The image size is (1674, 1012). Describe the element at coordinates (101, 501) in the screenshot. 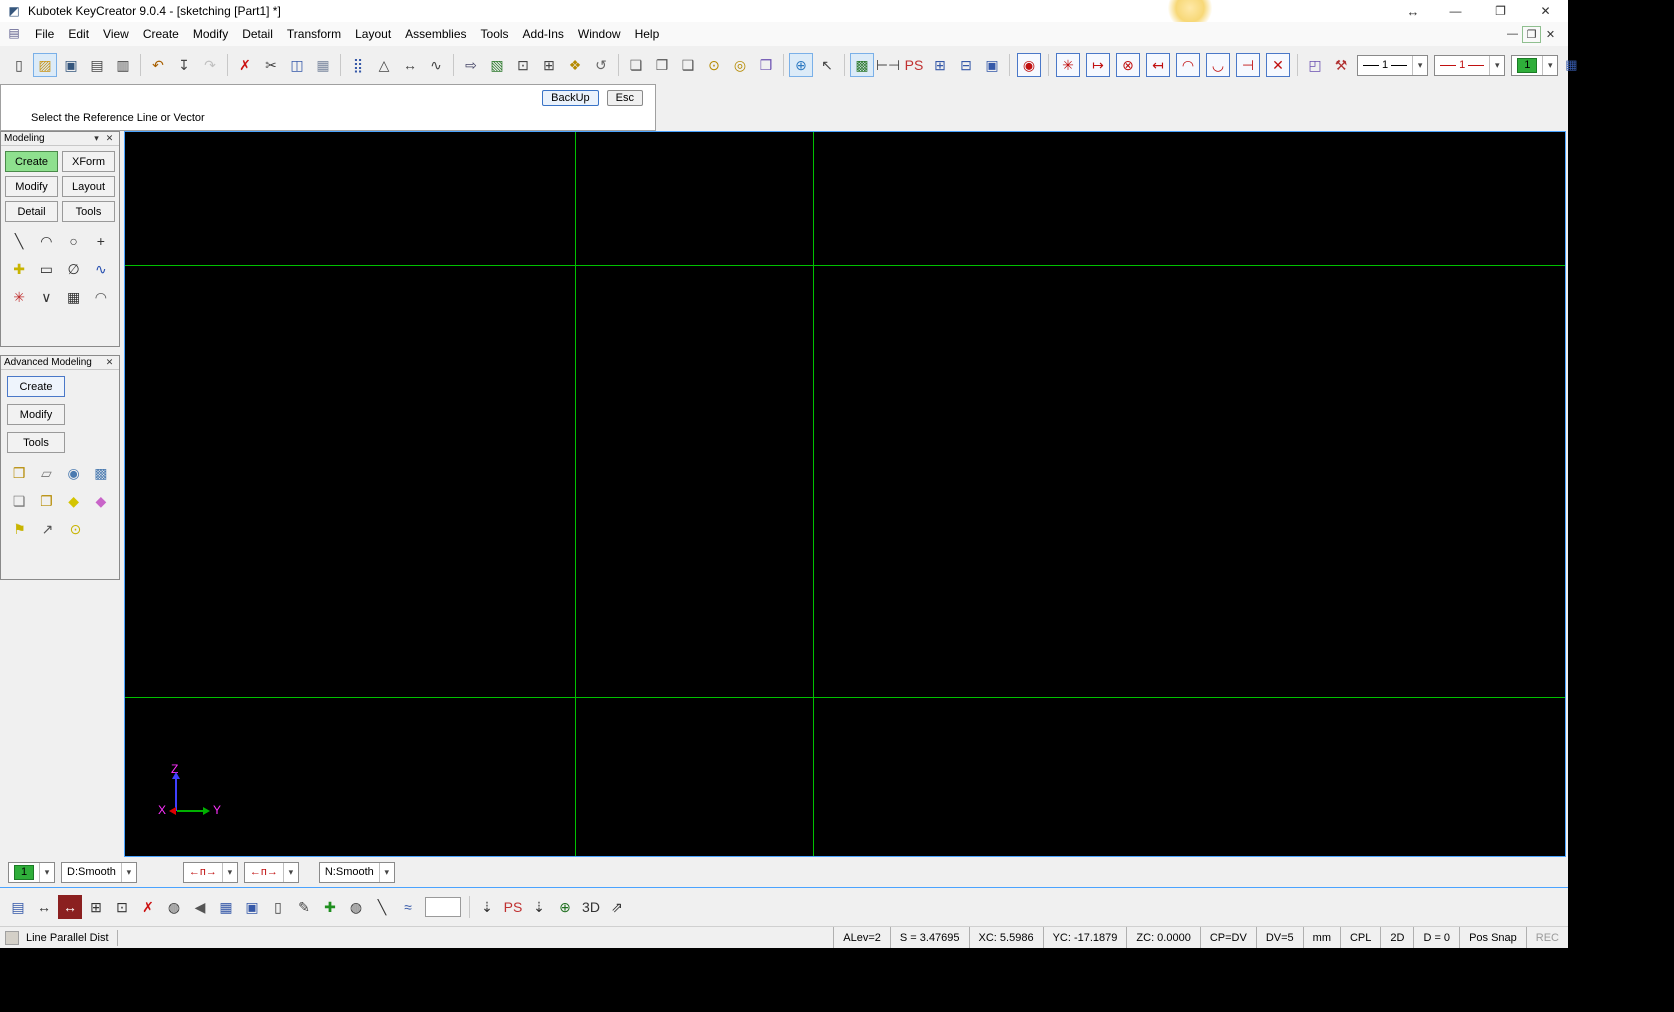

I see `prism-pink-icon: ◆` at that location.